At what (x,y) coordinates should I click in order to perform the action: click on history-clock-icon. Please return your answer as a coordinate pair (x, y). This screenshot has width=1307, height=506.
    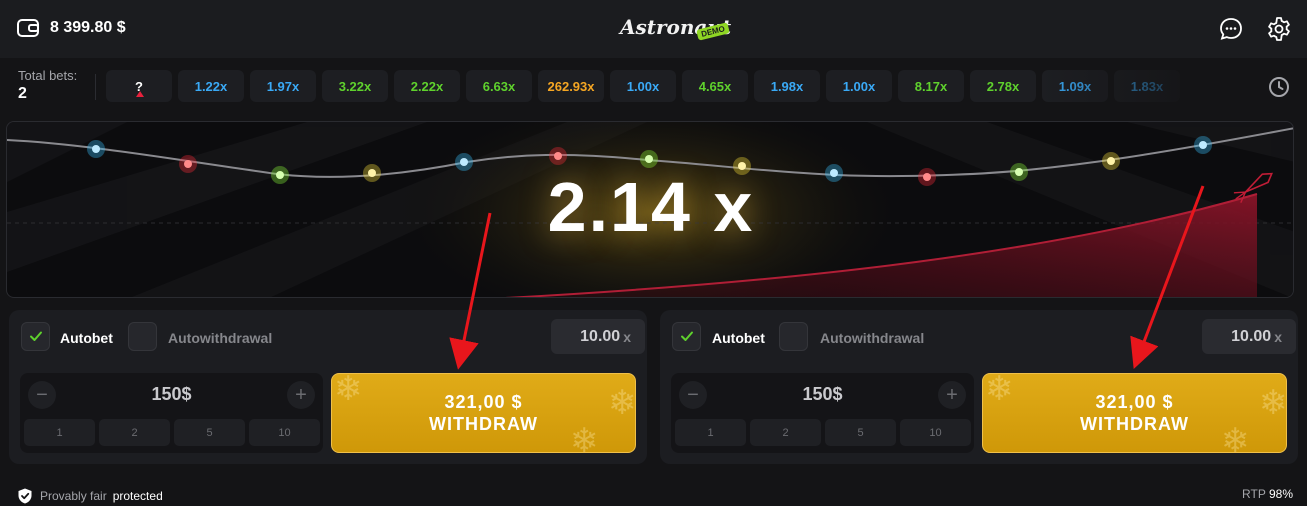
    Looking at the image, I should click on (1279, 87).